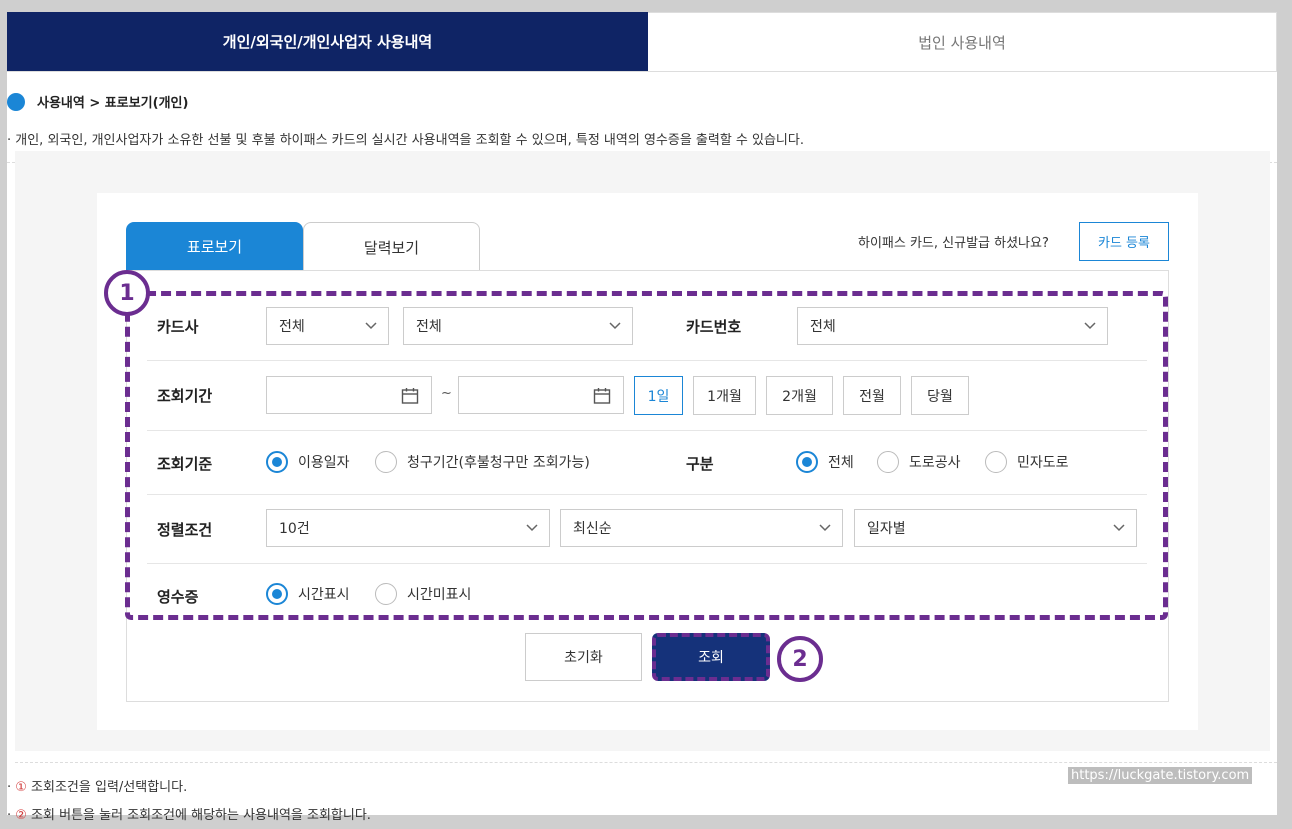 The width and height of the screenshot is (1292, 829). I want to click on new-card-prompt: 하이패스 카드, 신규발급 하셨나요?, so click(953, 243).